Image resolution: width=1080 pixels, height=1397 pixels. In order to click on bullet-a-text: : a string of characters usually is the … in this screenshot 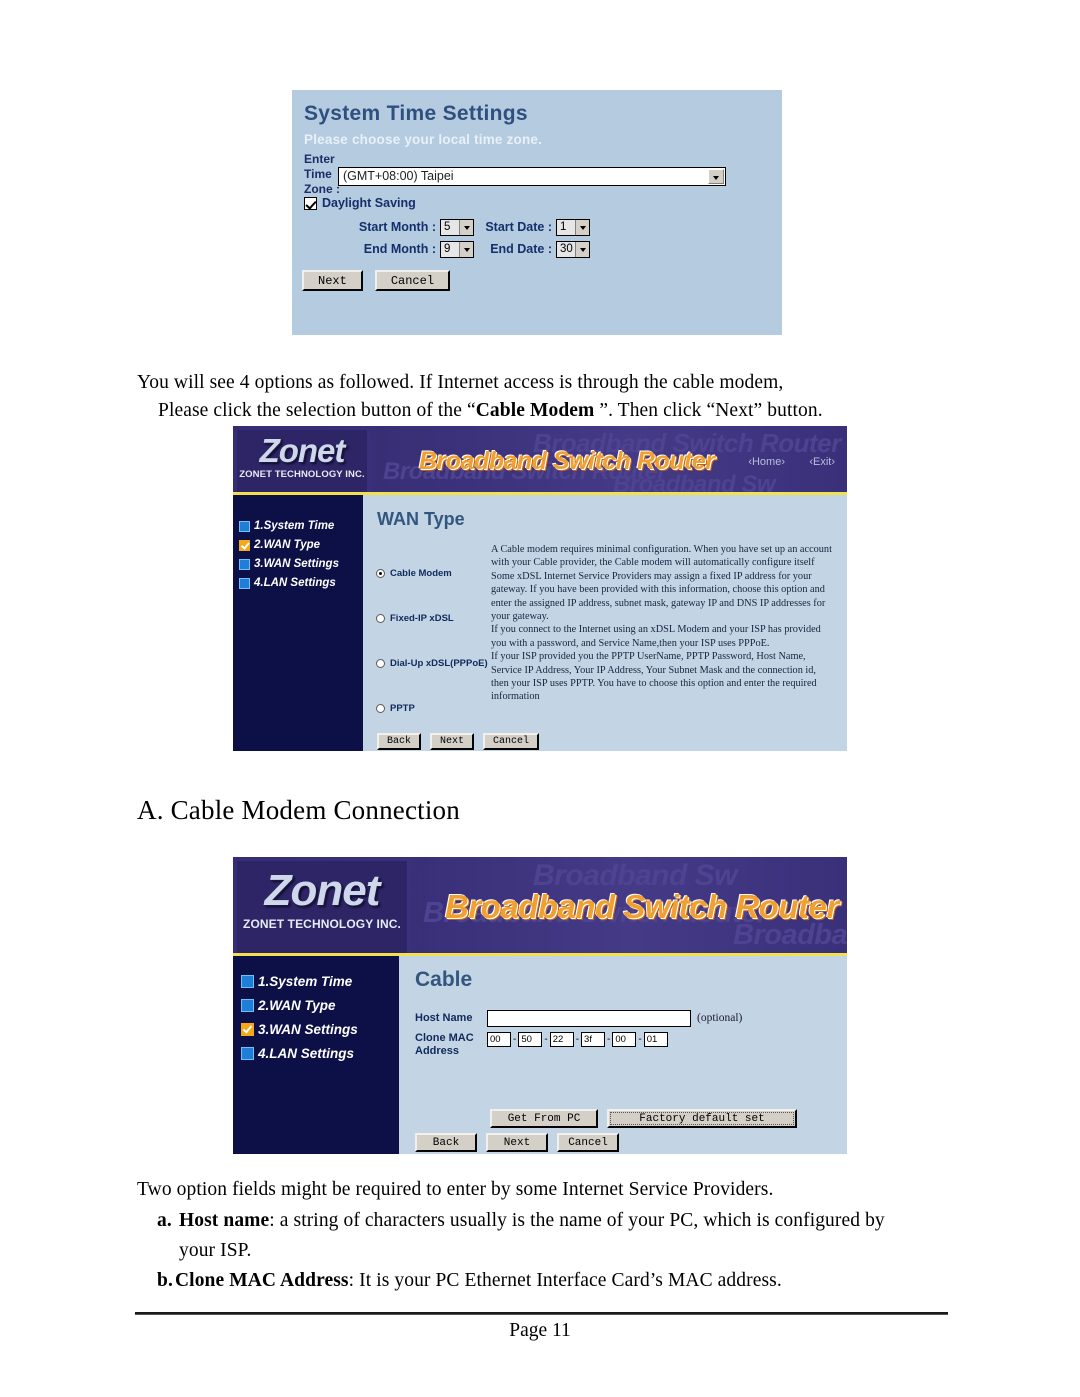, I will do `click(577, 1220)`.